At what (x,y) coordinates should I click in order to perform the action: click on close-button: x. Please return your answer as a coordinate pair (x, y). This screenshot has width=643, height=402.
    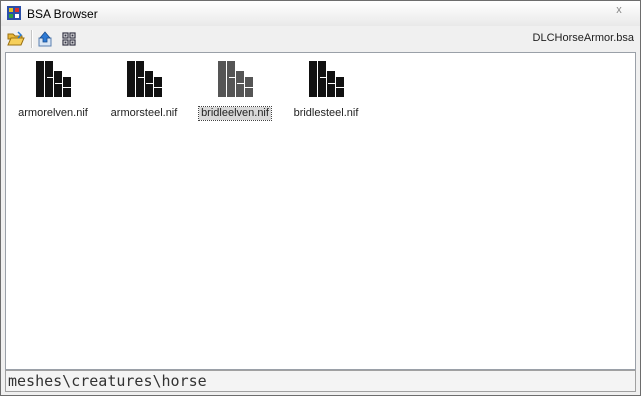
    Looking at the image, I should click on (619, 10).